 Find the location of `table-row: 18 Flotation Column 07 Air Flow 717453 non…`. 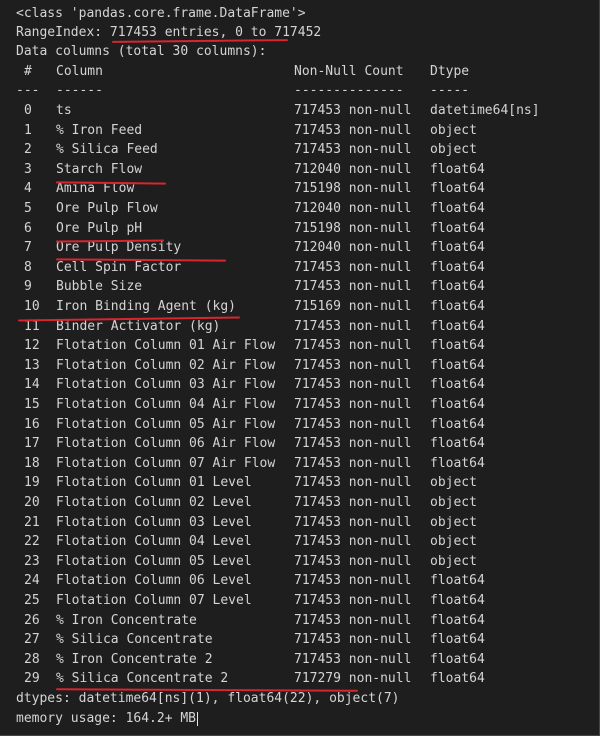

table-row: 18 Flotation Column 07 Air Flow 717453 non… is located at coordinates (299, 464).